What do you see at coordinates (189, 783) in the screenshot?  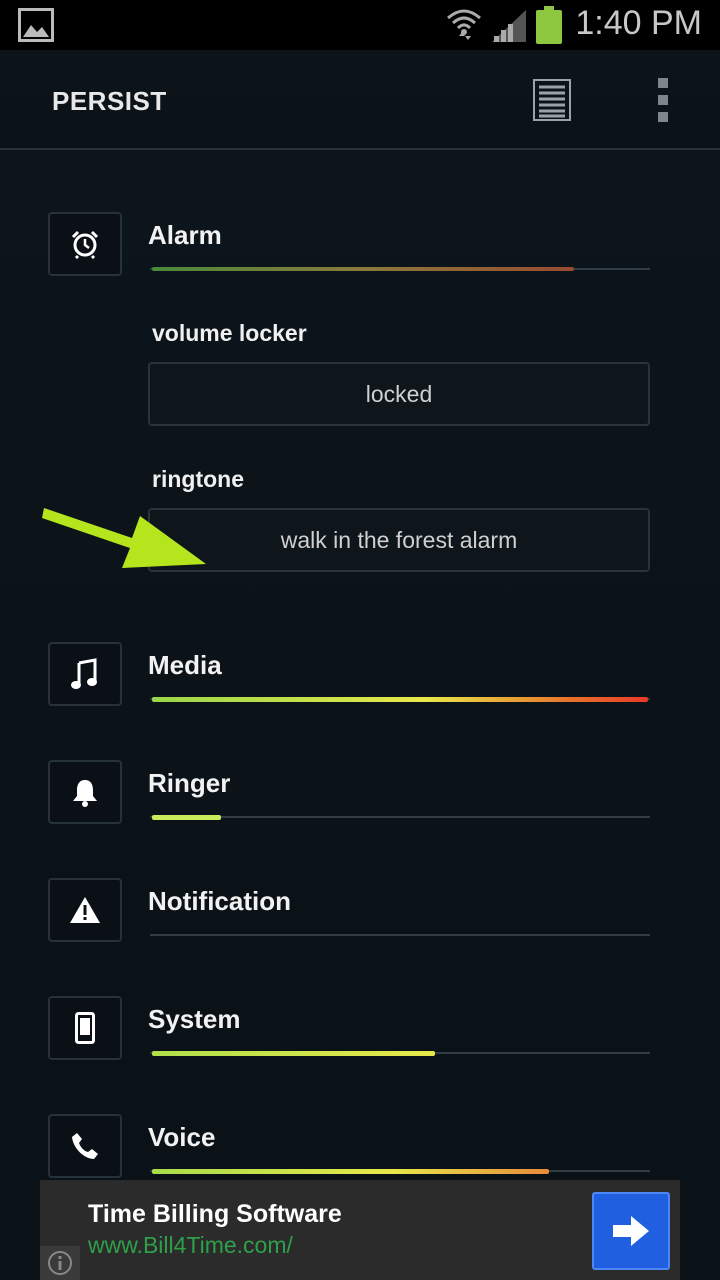 I see `ringer-label: Ringer` at bounding box center [189, 783].